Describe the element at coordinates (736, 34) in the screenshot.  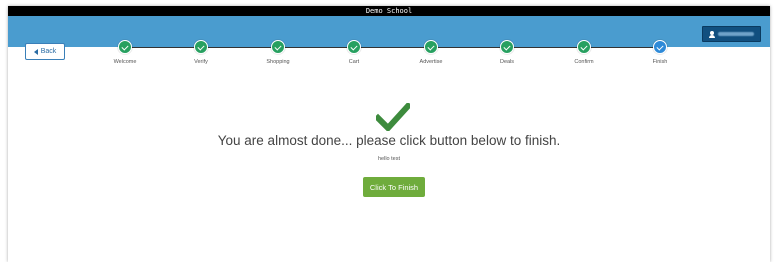
I see `user-name` at that location.